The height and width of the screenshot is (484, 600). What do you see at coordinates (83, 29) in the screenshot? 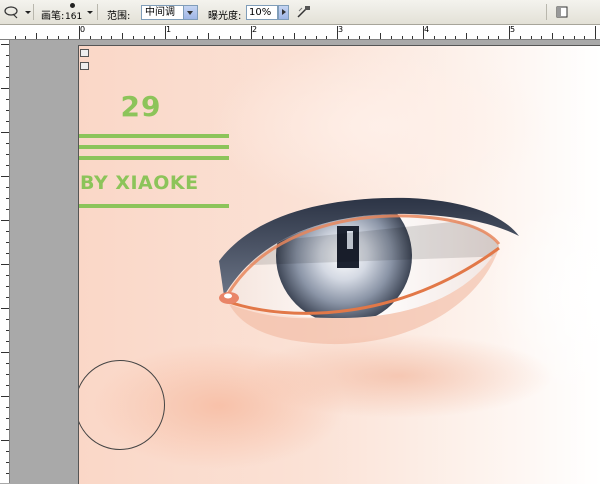
I see `ruler-label-0: 0` at bounding box center [83, 29].